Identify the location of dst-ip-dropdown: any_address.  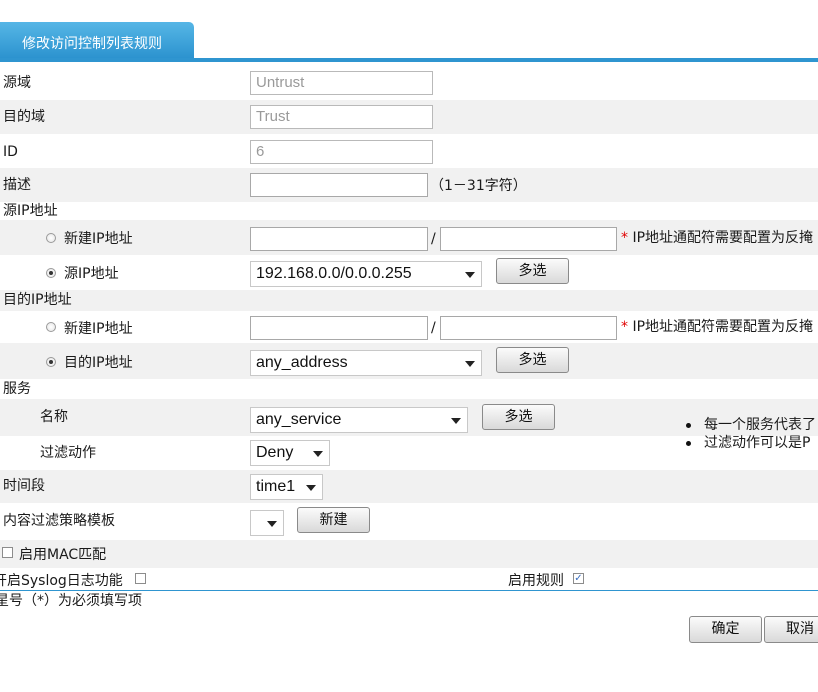
(366, 363).